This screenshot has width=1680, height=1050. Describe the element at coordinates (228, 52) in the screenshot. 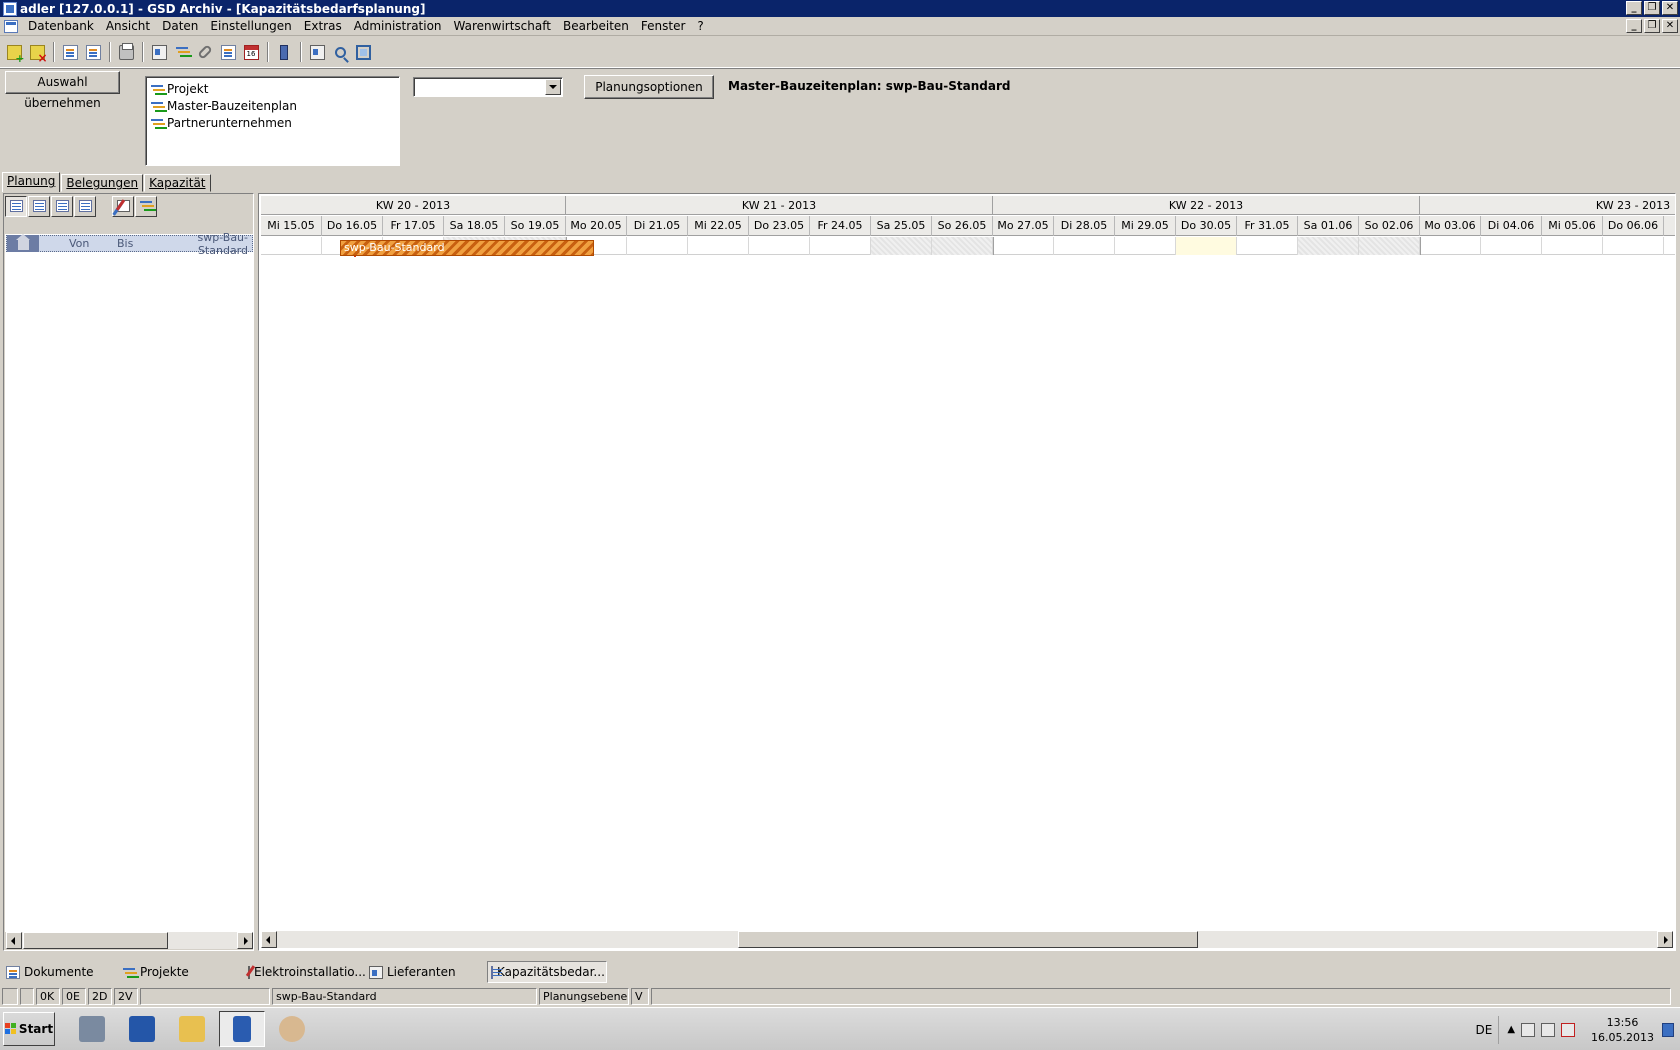

I see `copy-document-button` at that location.